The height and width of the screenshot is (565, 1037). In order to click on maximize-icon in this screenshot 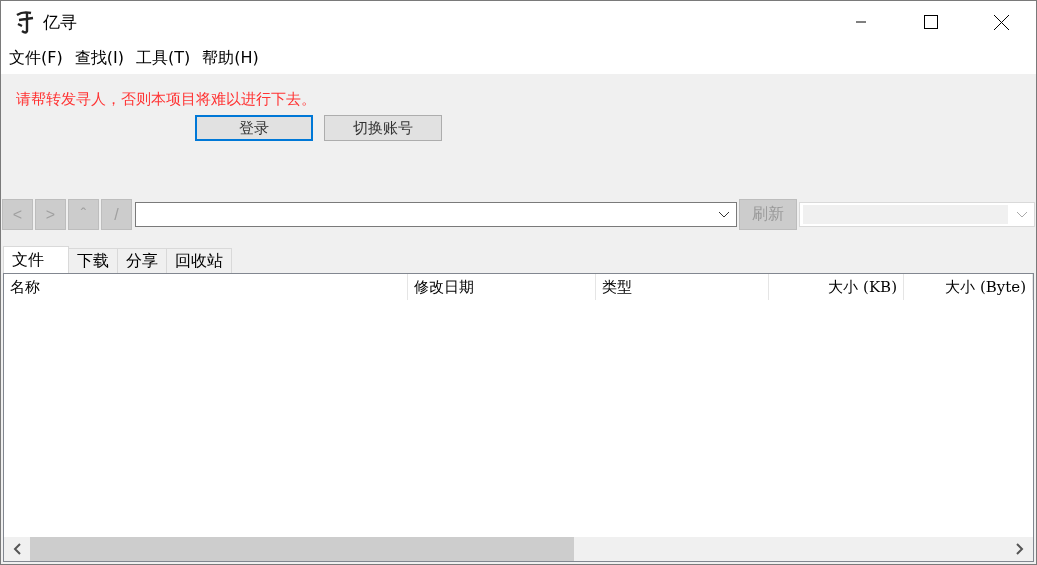, I will do `click(931, 22)`.